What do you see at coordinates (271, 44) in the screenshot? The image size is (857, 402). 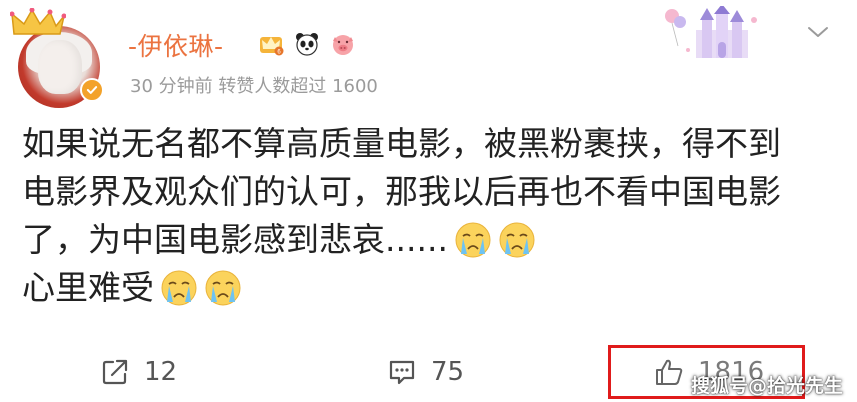 I see `vip-crown-badge-icon: 6` at bounding box center [271, 44].